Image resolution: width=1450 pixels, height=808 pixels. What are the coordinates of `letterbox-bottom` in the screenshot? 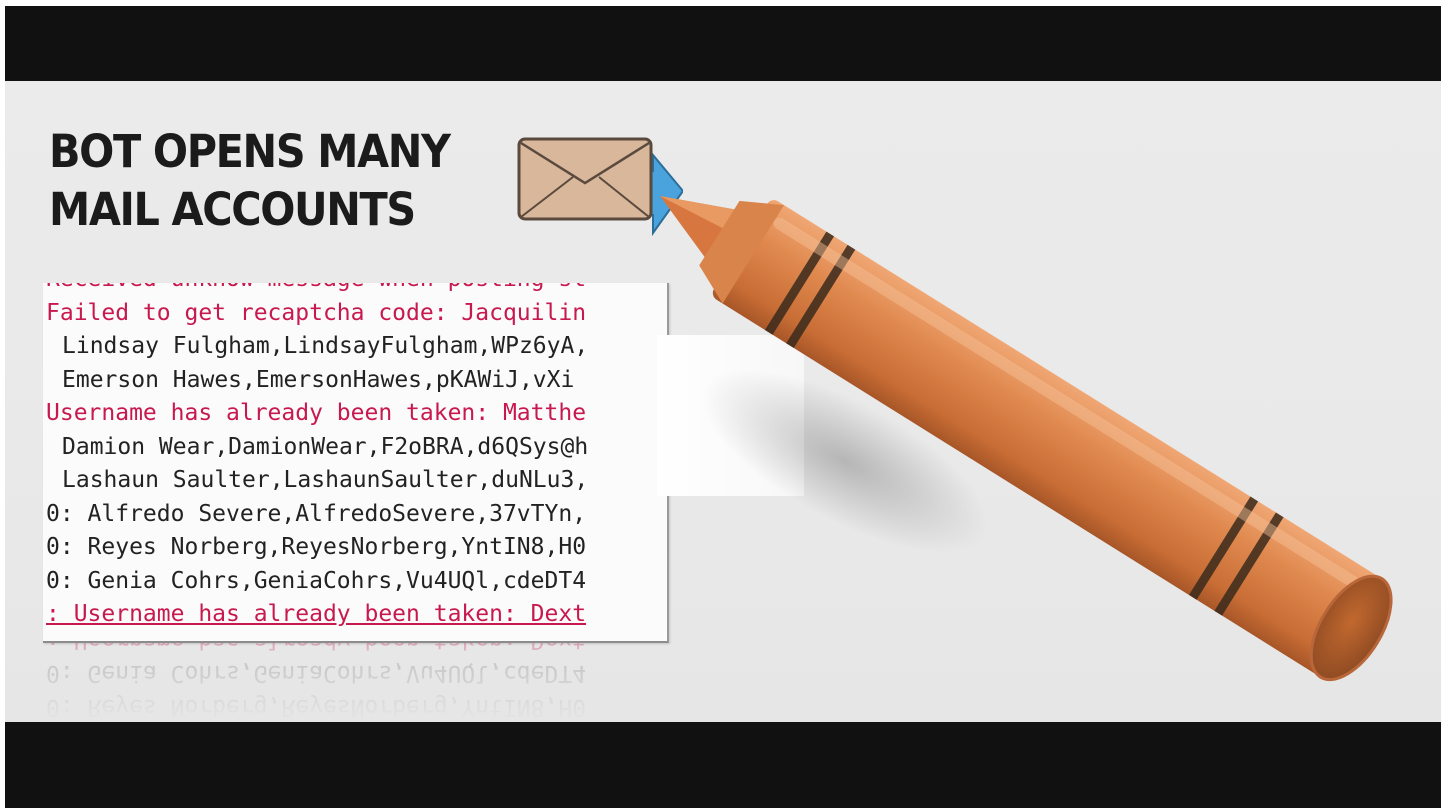 It's located at (723, 765).